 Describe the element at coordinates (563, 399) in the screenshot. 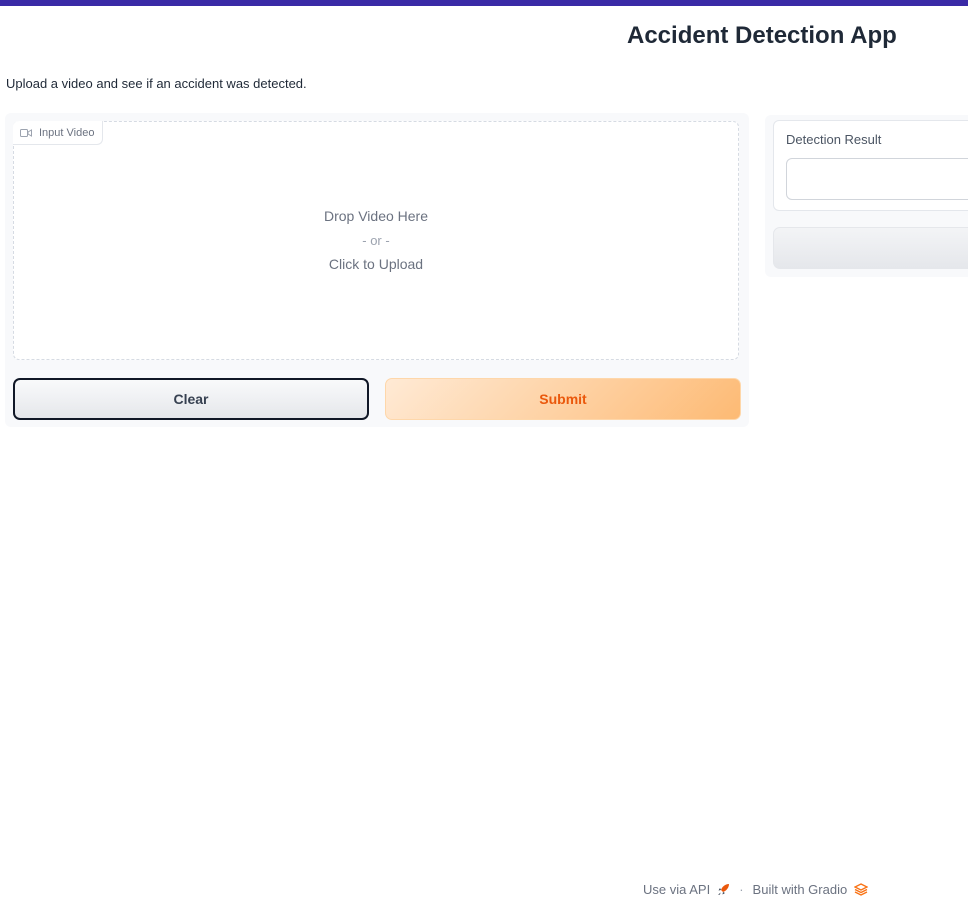

I see `submit-button: Submit` at that location.